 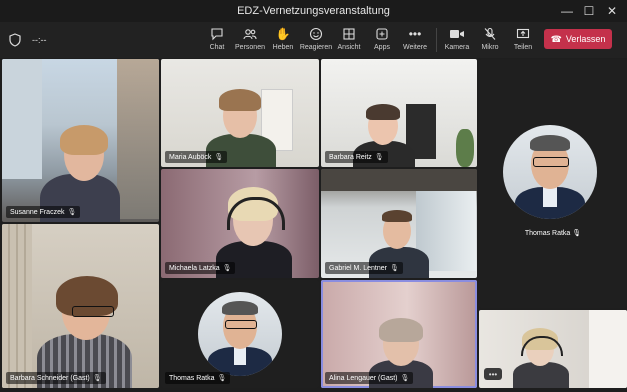 What do you see at coordinates (490, 47) in the screenshot?
I see `mic-label: Mikro` at bounding box center [490, 47].